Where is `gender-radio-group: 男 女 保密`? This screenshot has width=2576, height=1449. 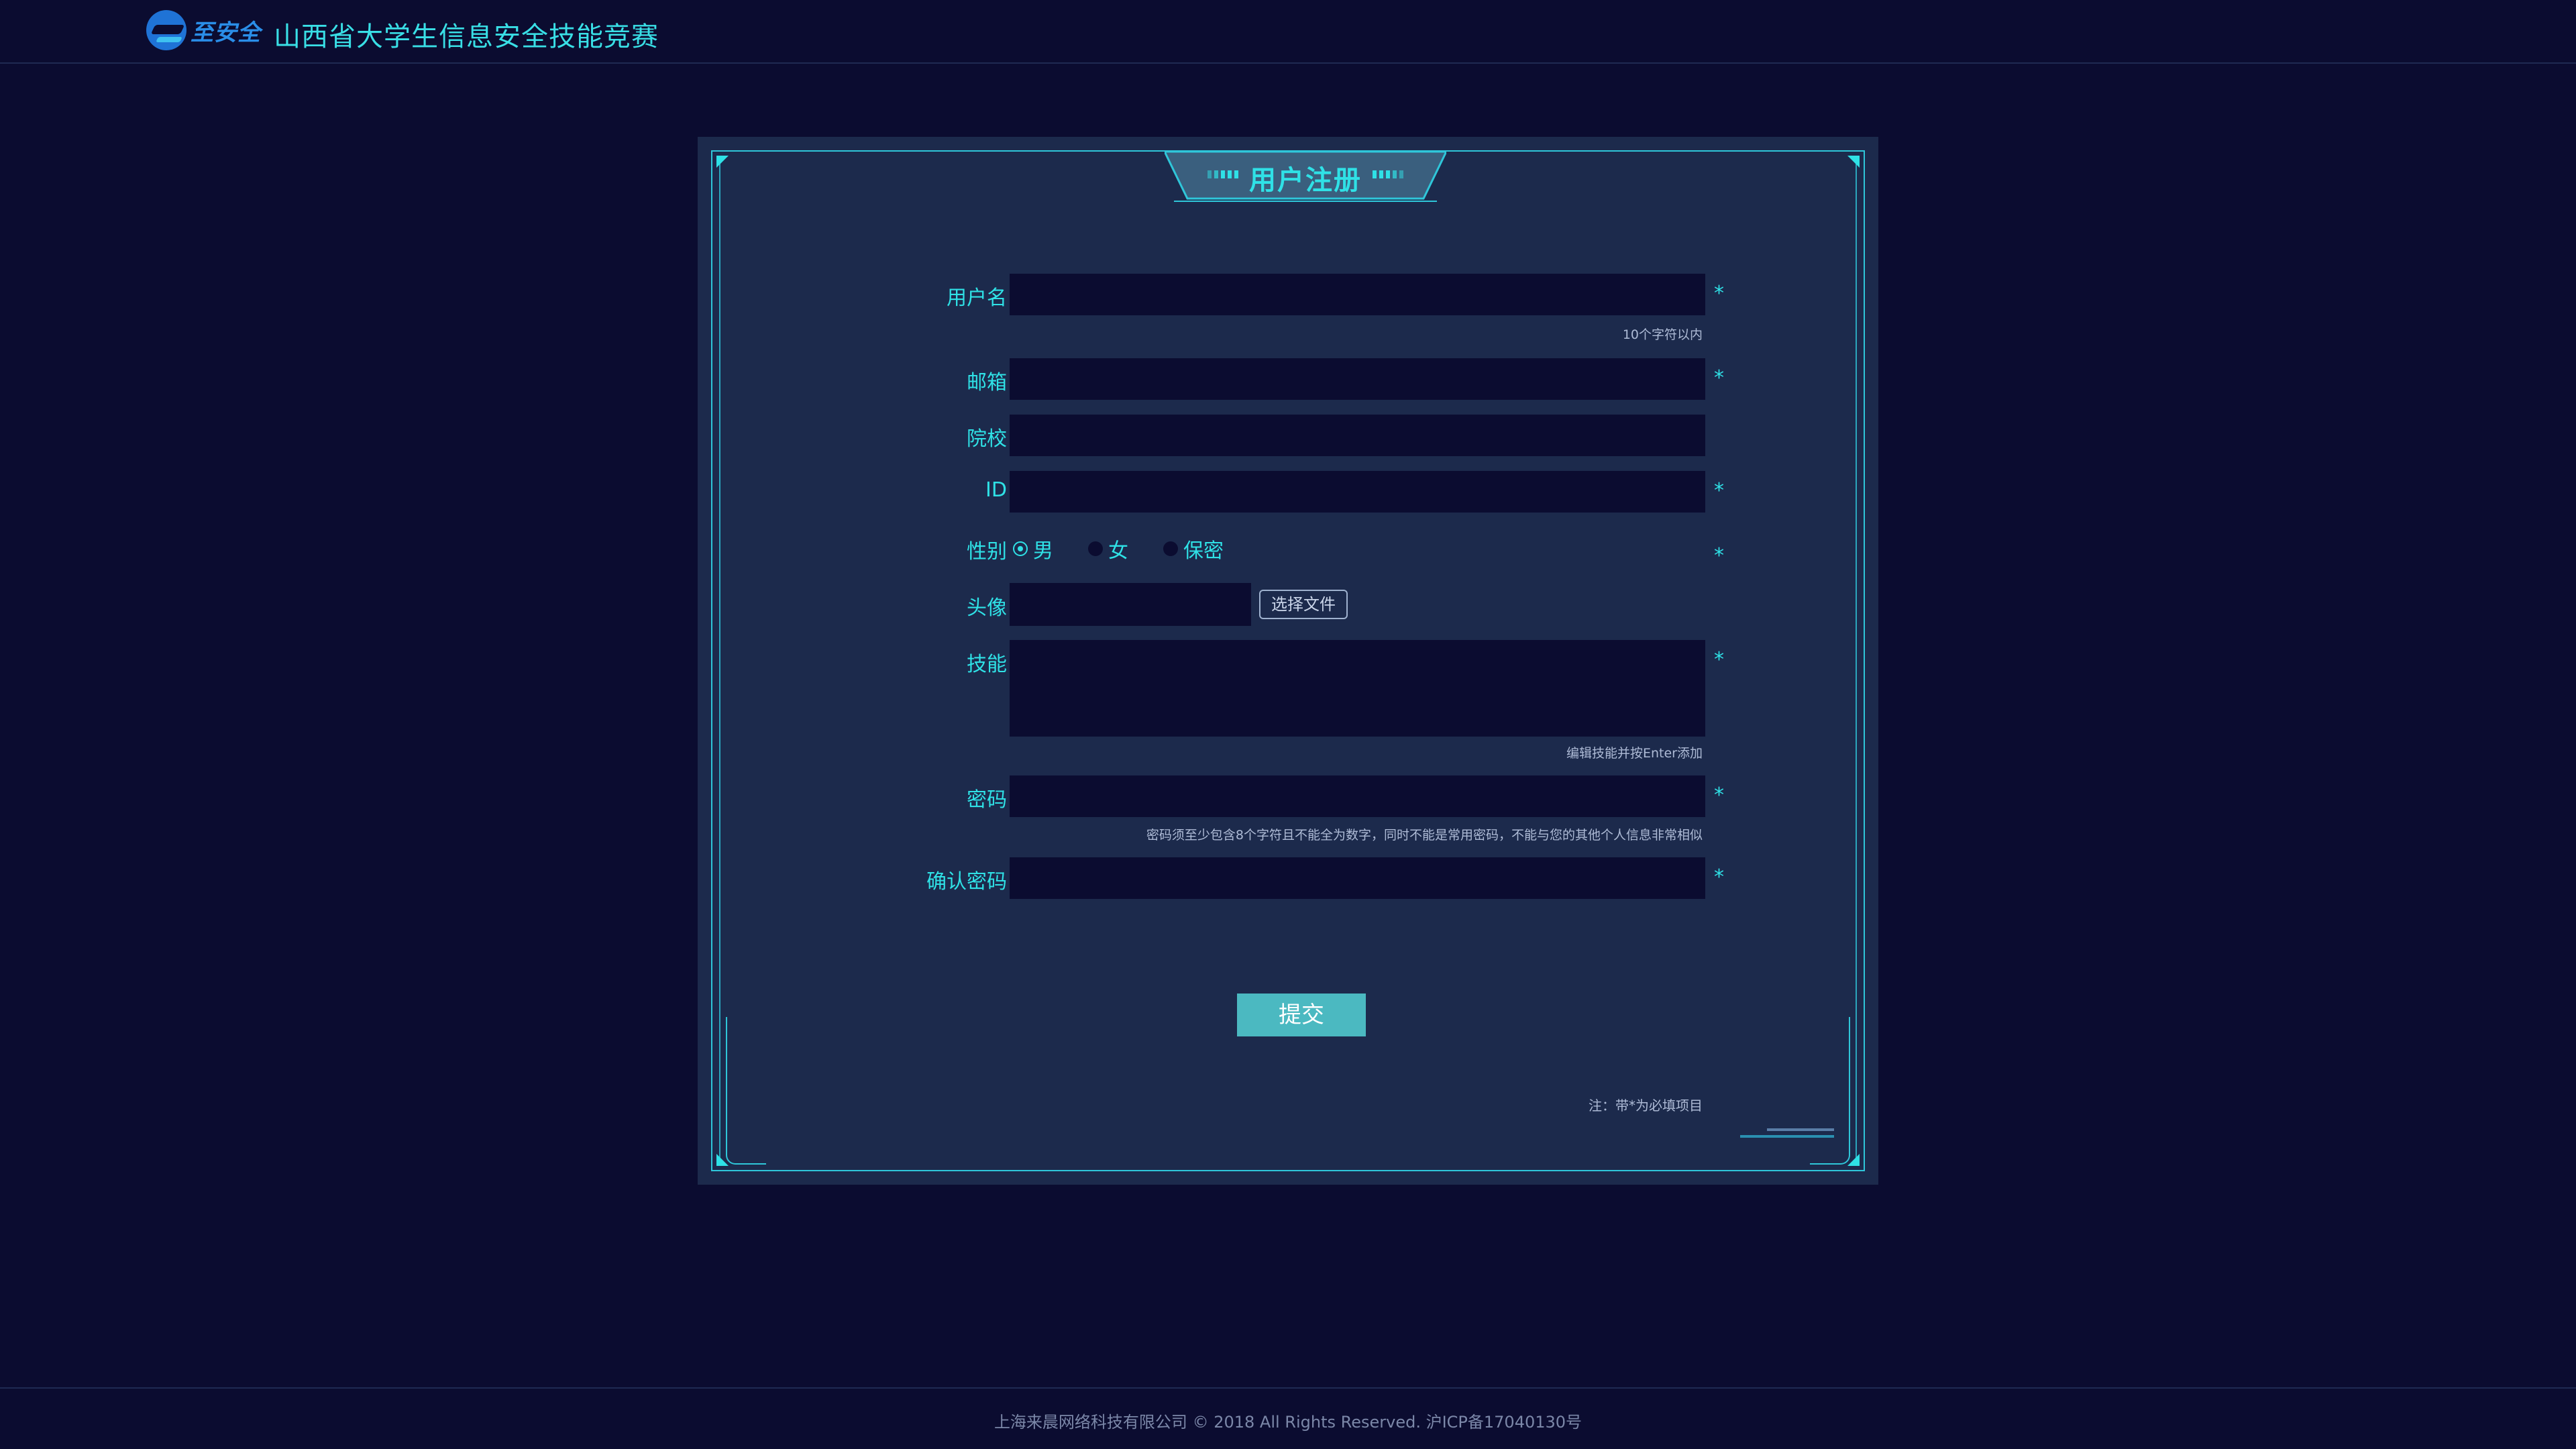
gender-radio-group: 男 女 保密 is located at coordinates (1135, 549).